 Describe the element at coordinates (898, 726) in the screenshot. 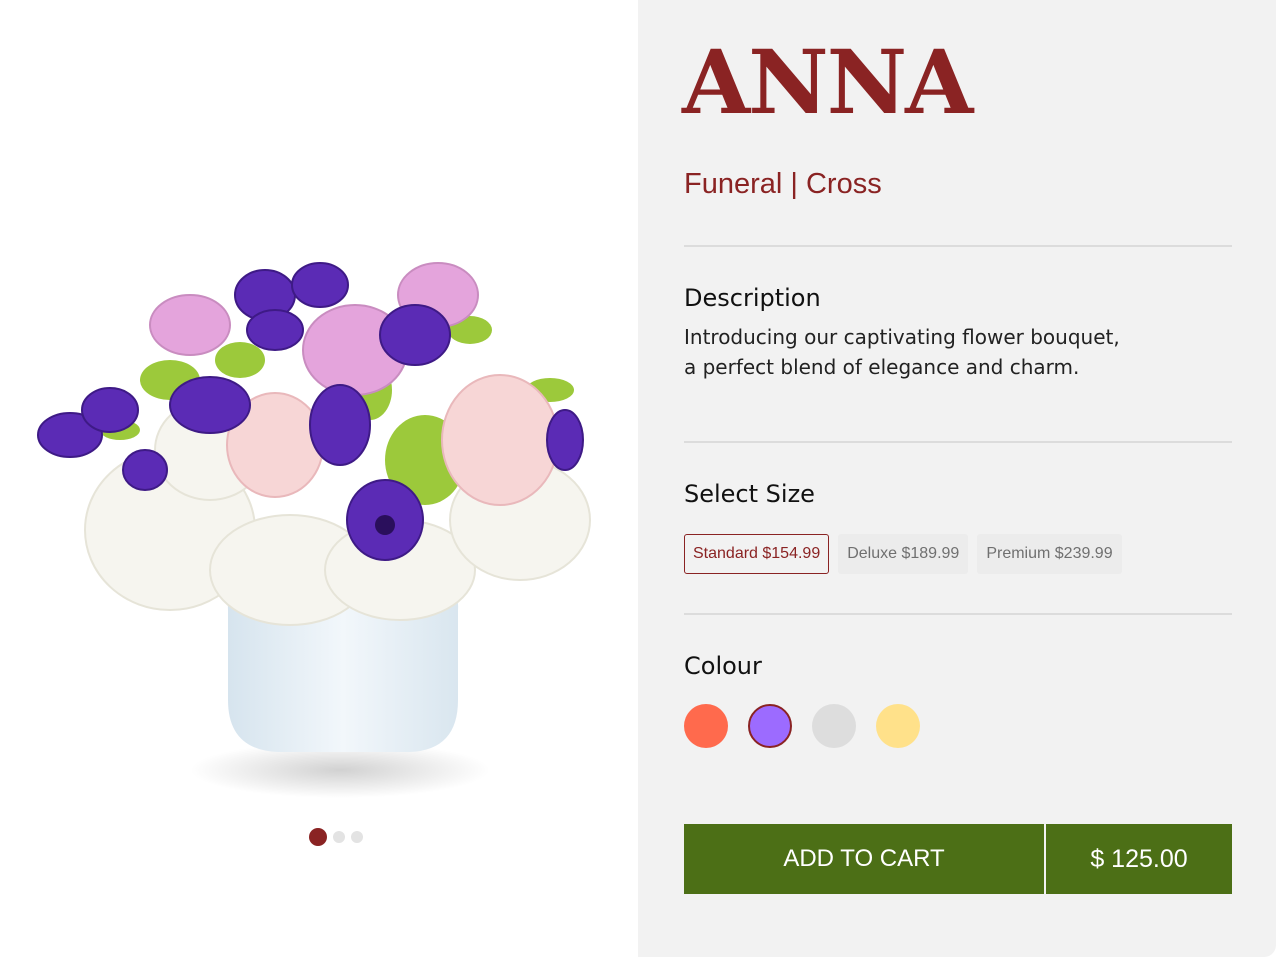

I see `colour-swatch-pale-yellow` at that location.